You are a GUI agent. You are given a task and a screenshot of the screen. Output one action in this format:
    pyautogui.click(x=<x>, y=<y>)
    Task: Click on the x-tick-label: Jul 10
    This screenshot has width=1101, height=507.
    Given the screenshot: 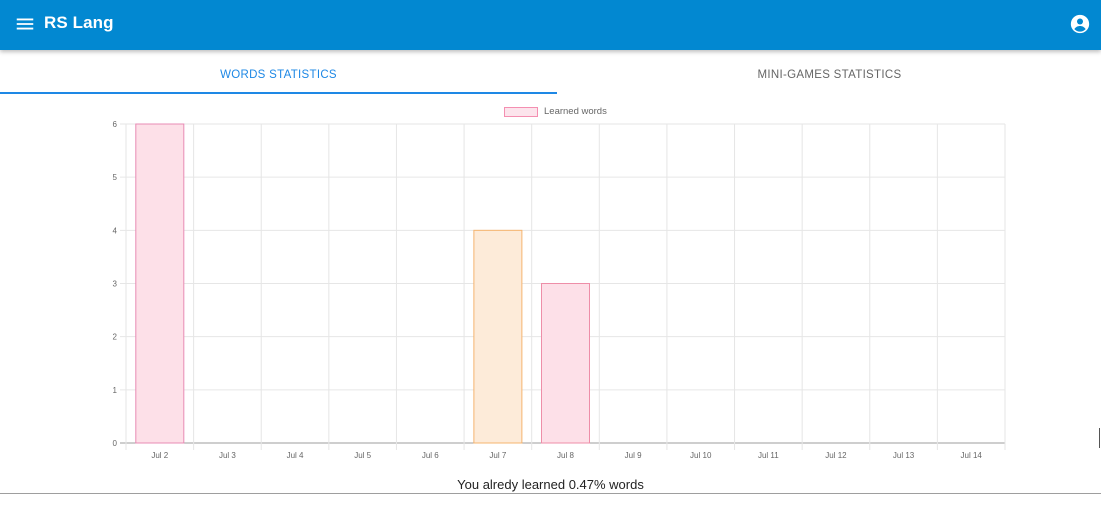 What is the action you would take?
    pyautogui.click(x=701, y=455)
    